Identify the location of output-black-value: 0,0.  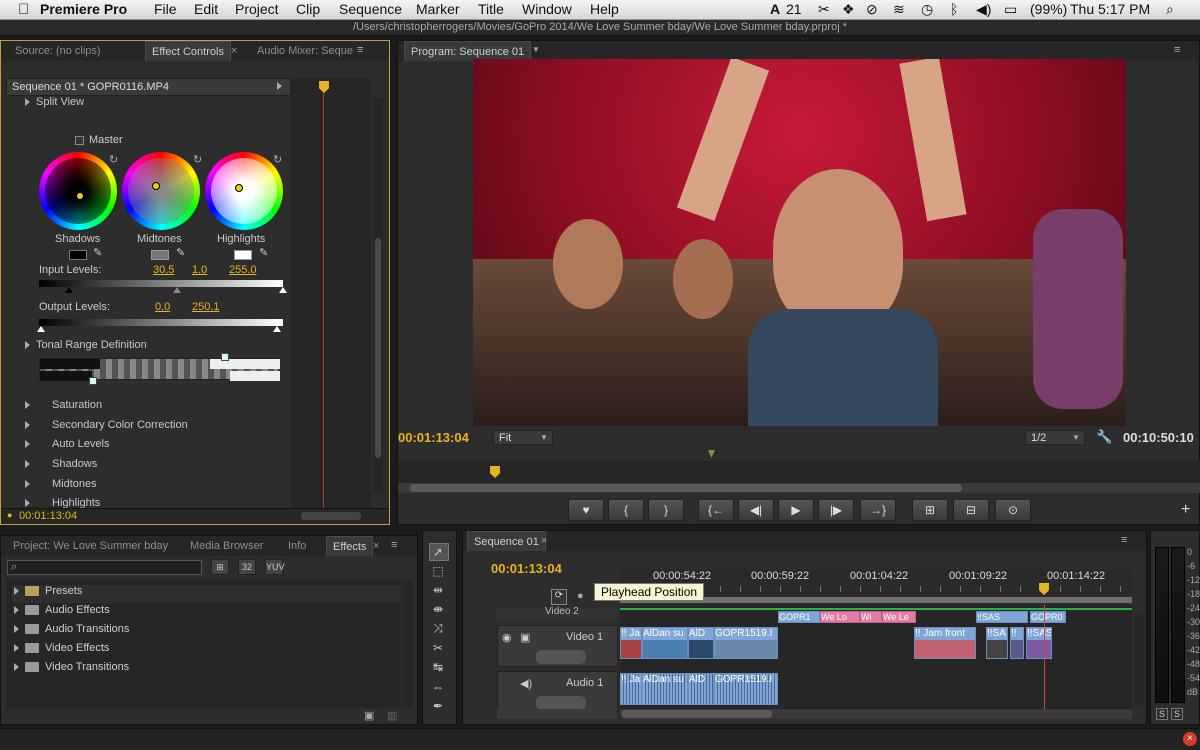
(162, 307).